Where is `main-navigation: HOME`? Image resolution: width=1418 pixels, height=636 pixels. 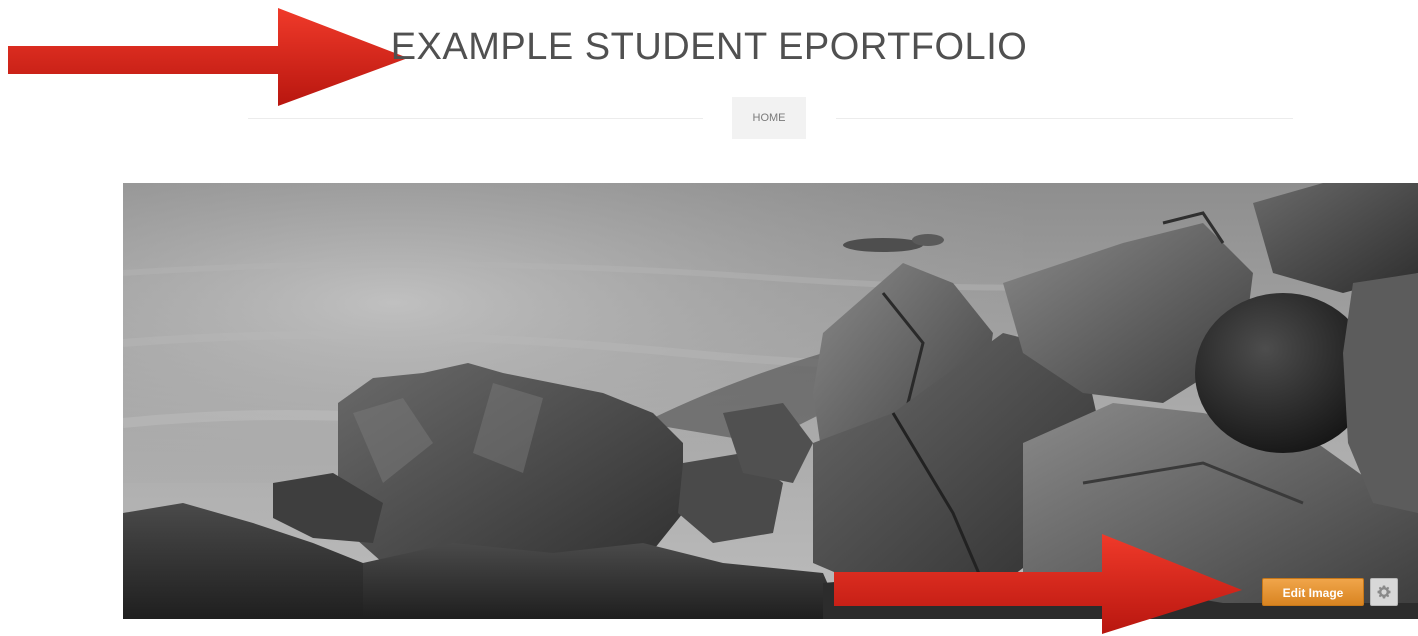 main-navigation: HOME is located at coordinates (770, 118).